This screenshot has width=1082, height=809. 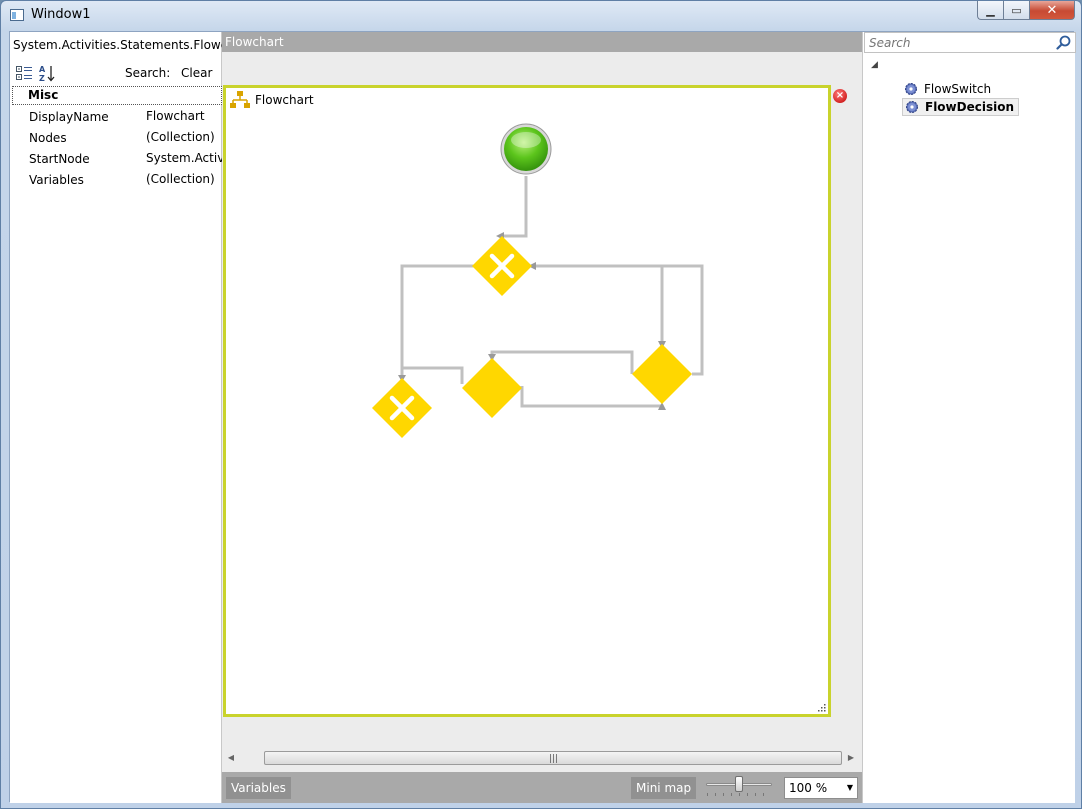 I want to click on category-misc: Misc, so click(x=117, y=95).